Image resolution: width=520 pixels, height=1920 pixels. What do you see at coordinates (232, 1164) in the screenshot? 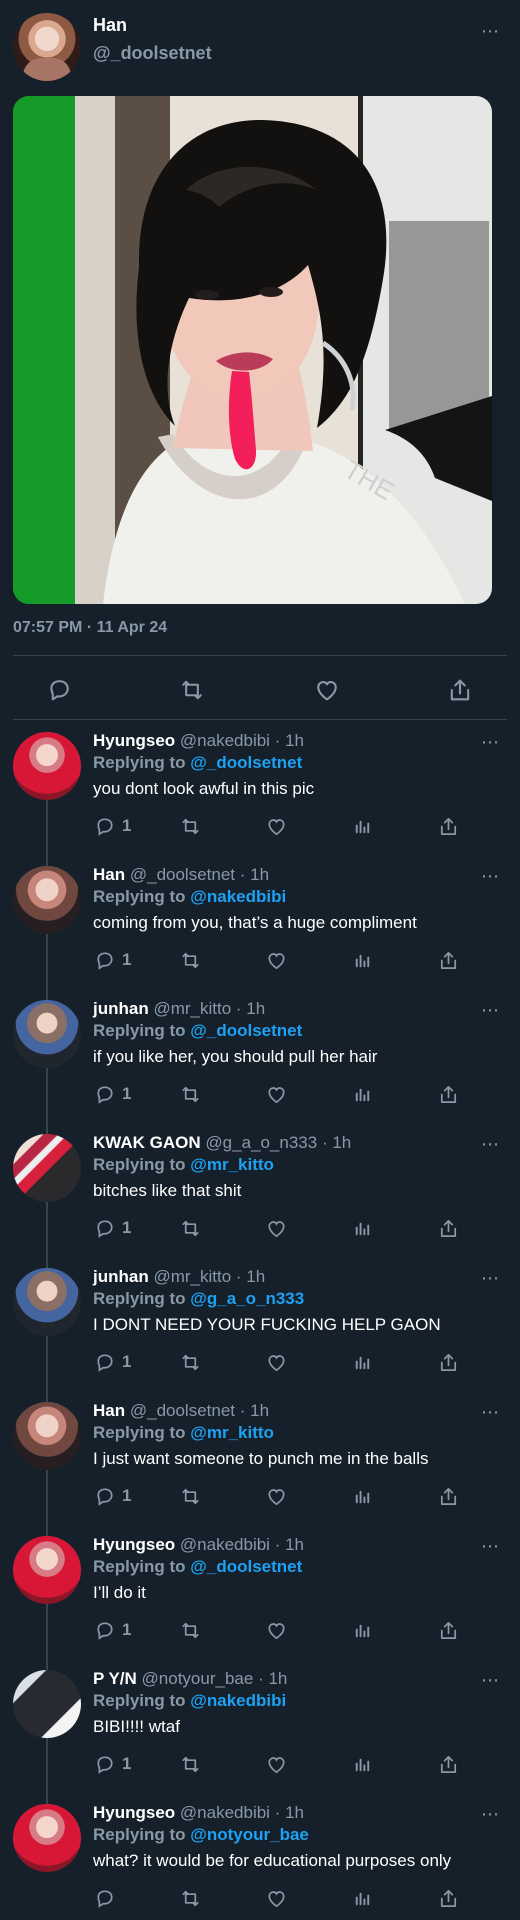
I see `mention-link: @mr_kitto` at bounding box center [232, 1164].